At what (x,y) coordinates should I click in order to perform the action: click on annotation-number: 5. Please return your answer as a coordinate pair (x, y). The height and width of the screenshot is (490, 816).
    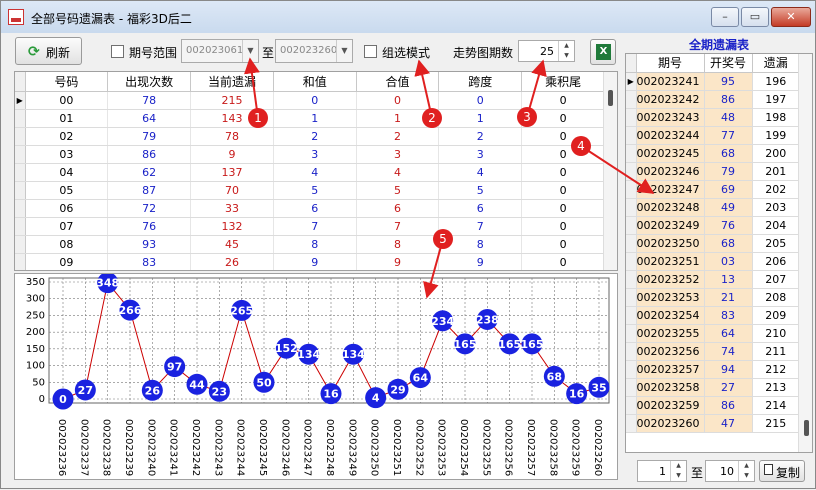
    Looking at the image, I should click on (443, 239).